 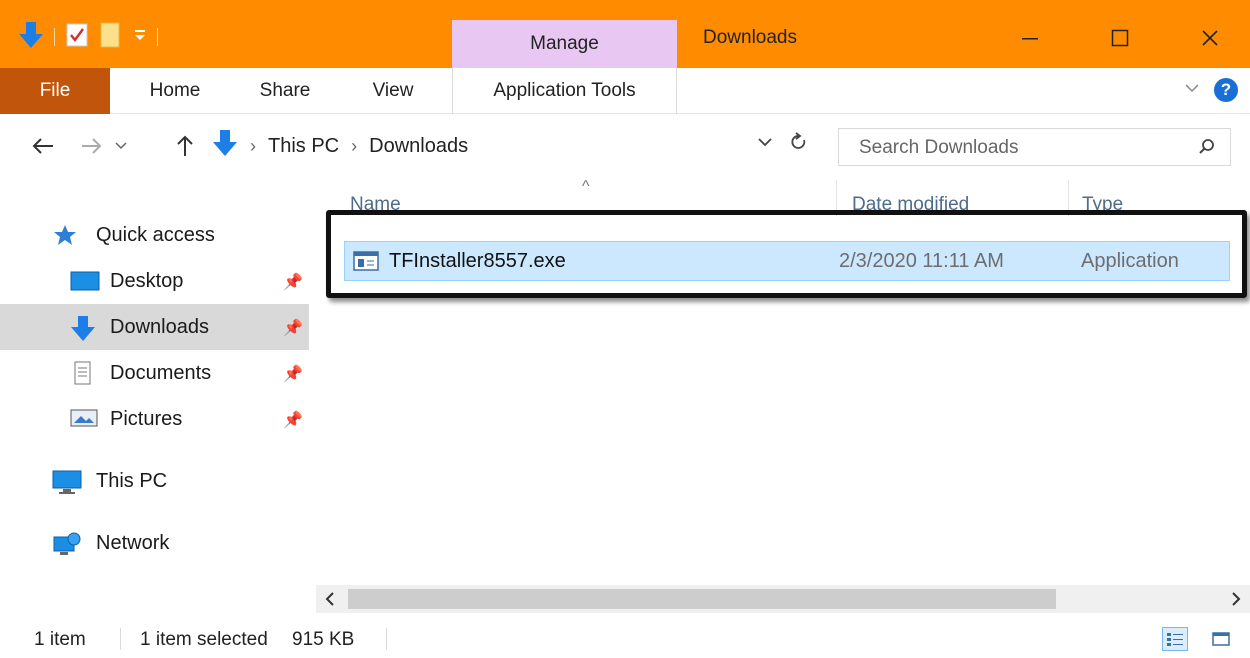 What do you see at coordinates (1207, 149) in the screenshot?
I see `search-icon` at bounding box center [1207, 149].